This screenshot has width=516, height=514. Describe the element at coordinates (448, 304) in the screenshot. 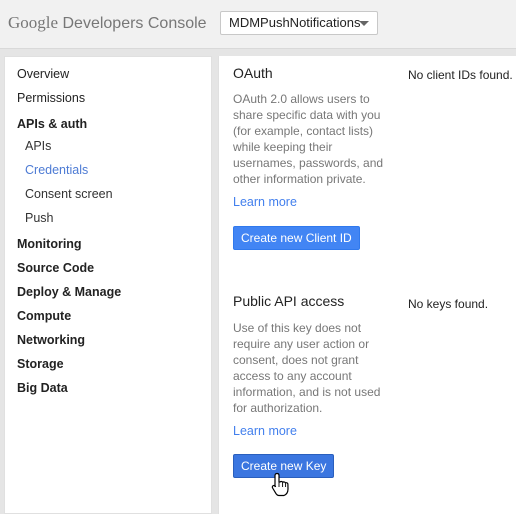

I see `keys-status: No keys found.` at that location.